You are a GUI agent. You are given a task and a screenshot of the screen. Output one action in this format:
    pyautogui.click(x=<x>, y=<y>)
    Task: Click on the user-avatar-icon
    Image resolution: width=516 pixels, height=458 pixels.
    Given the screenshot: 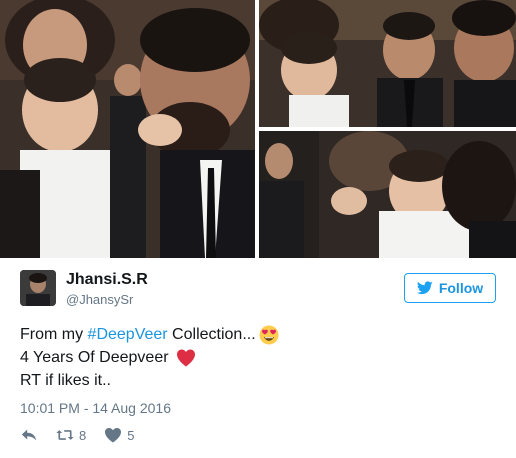 What is the action you would take?
    pyautogui.click(x=38, y=288)
    